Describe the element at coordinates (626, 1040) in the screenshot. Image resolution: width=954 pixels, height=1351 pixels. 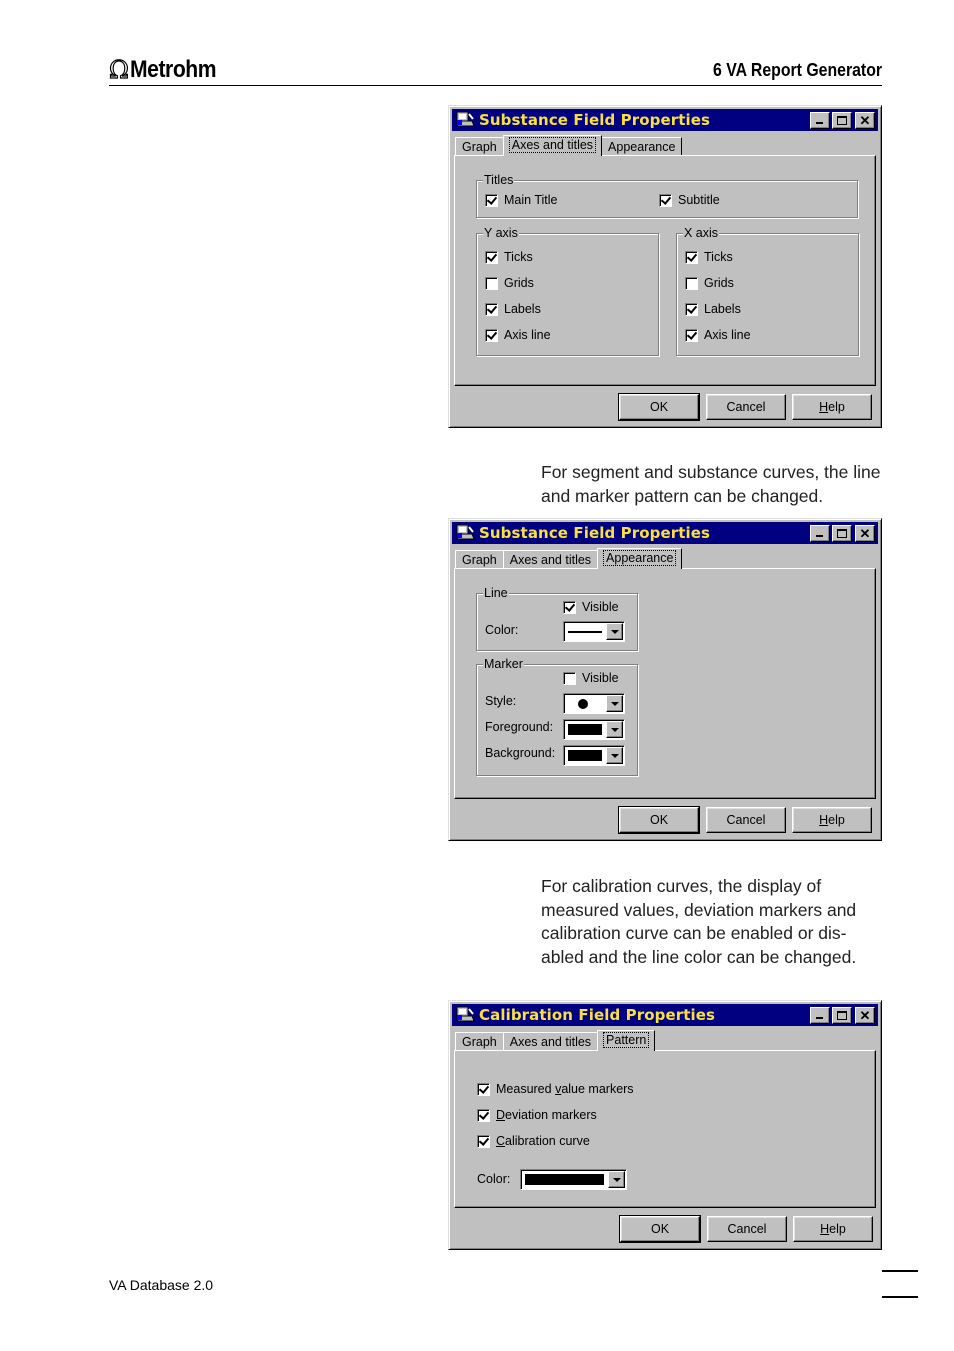
I see `tab-pattern: Pattern` at that location.